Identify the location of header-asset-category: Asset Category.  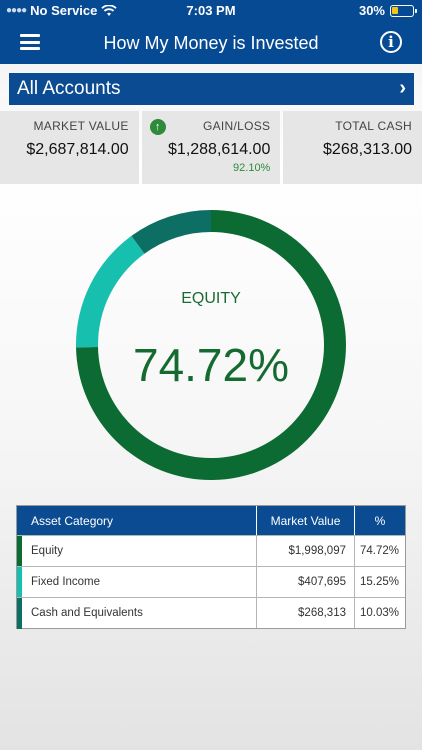
(137, 520).